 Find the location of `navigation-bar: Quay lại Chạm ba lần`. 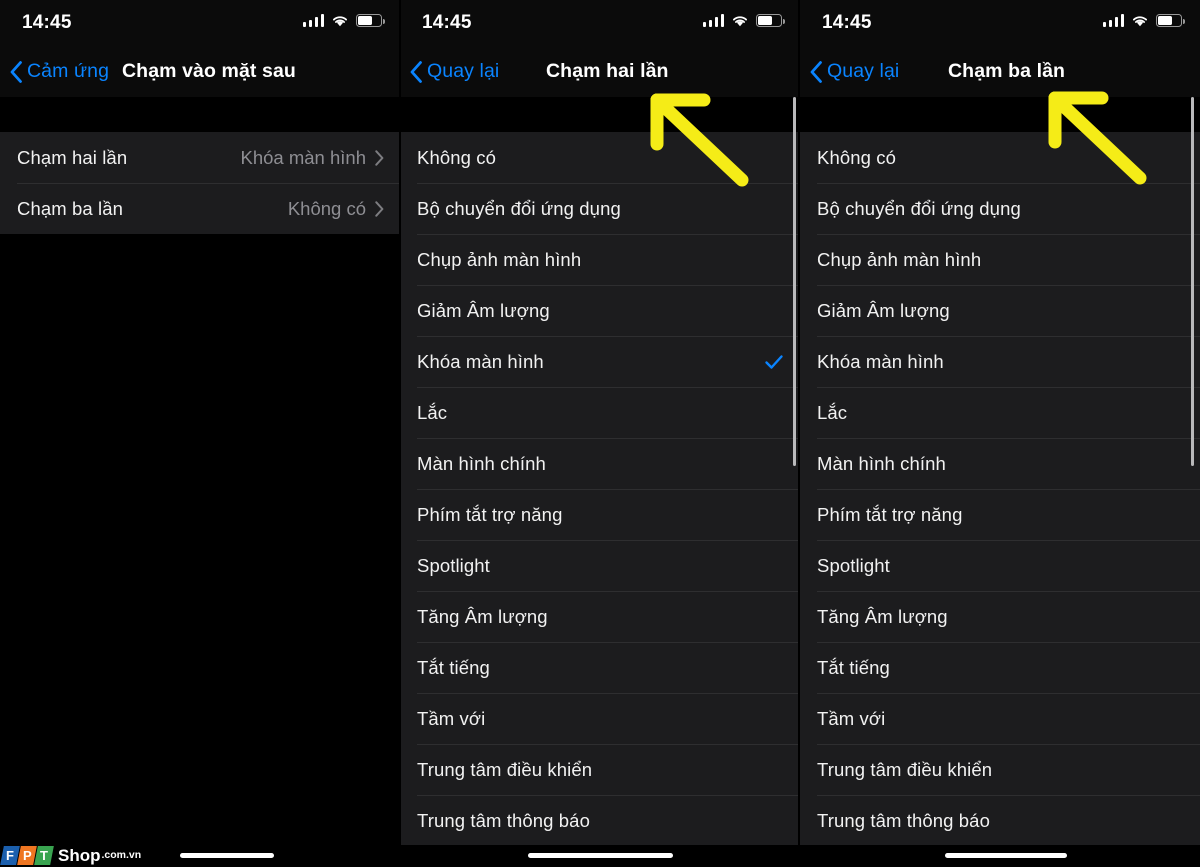

navigation-bar: Quay lại Chạm ba lần is located at coordinates (1000, 71).